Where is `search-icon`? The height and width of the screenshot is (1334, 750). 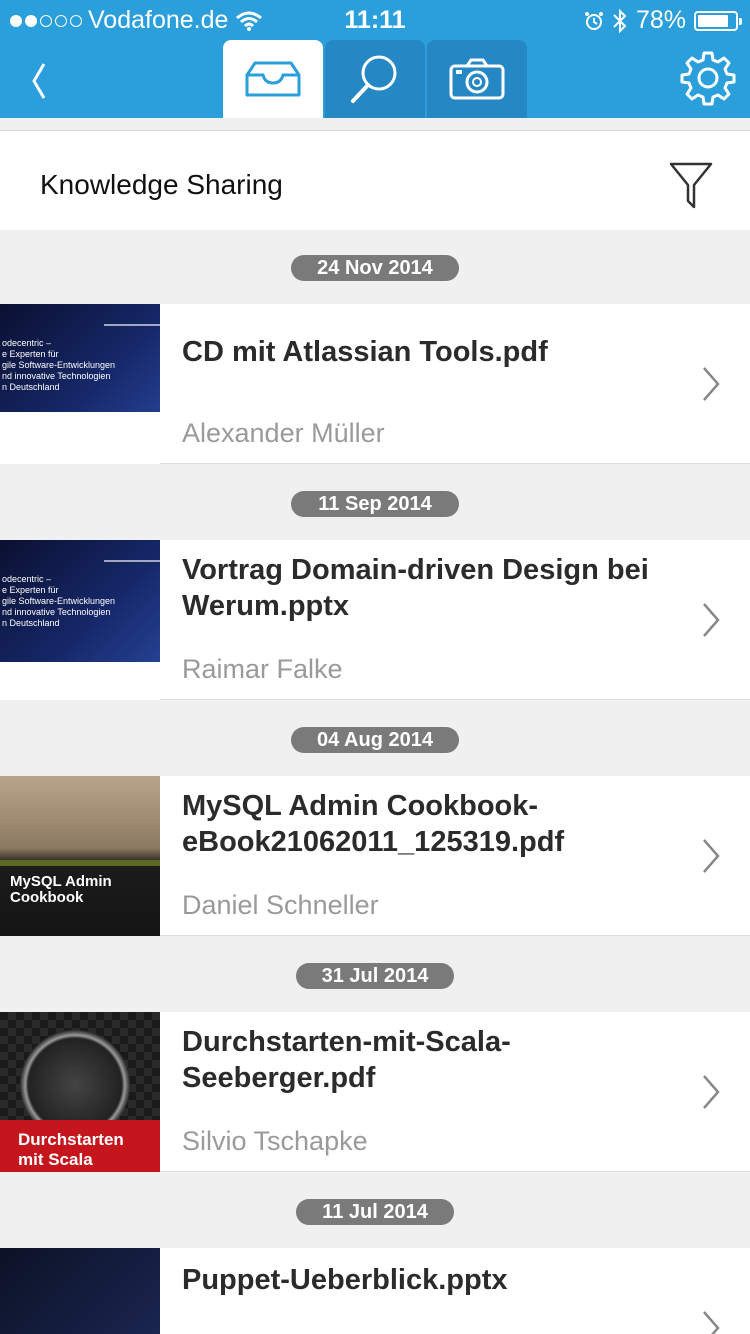
search-icon is located at coordinates (374, 79).